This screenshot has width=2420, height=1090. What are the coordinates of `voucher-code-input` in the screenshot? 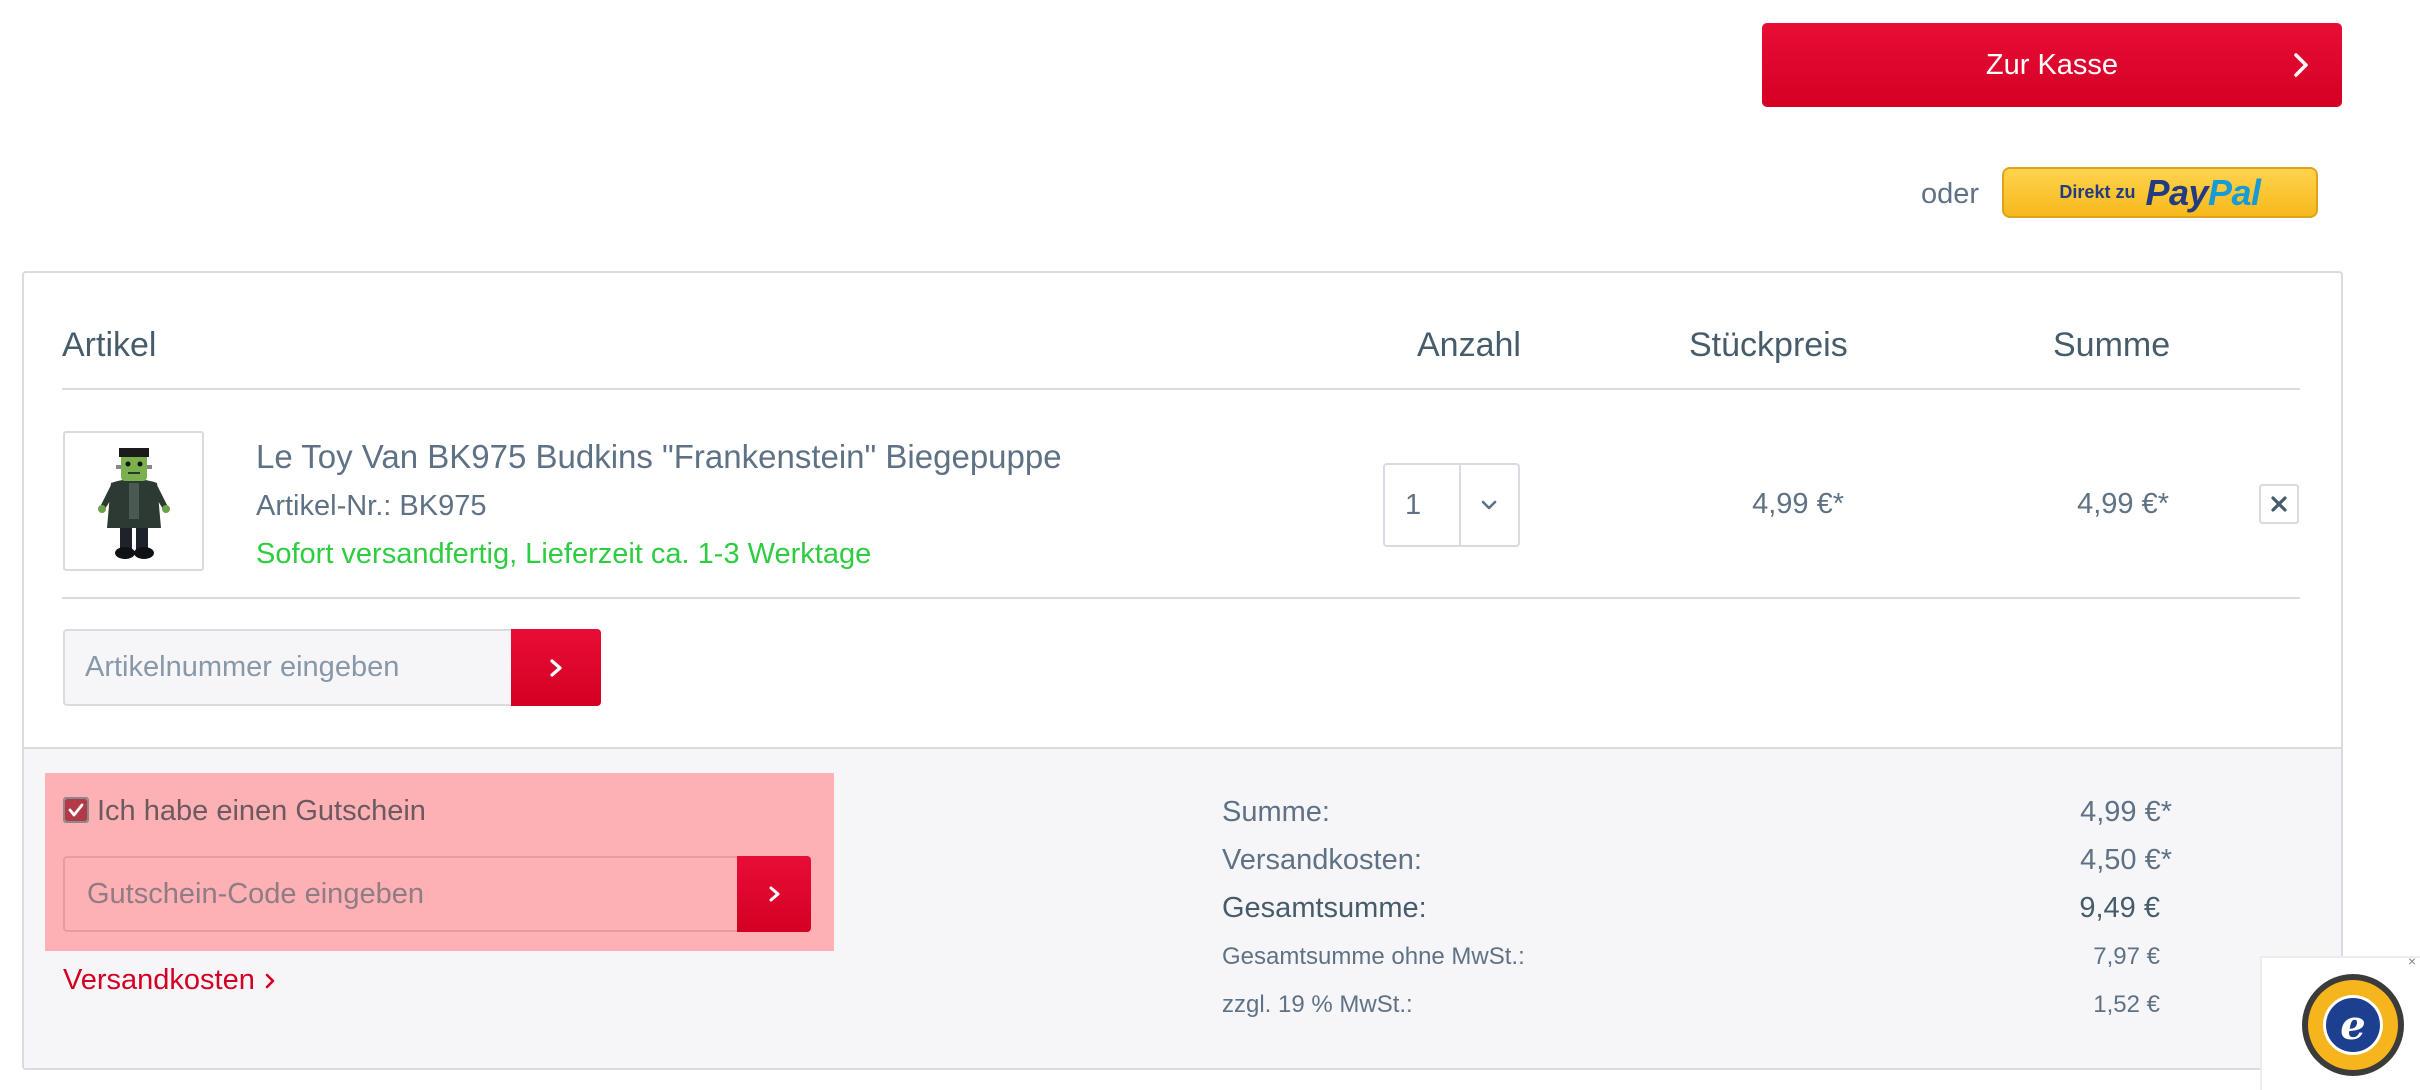 It's located at (401, 894).